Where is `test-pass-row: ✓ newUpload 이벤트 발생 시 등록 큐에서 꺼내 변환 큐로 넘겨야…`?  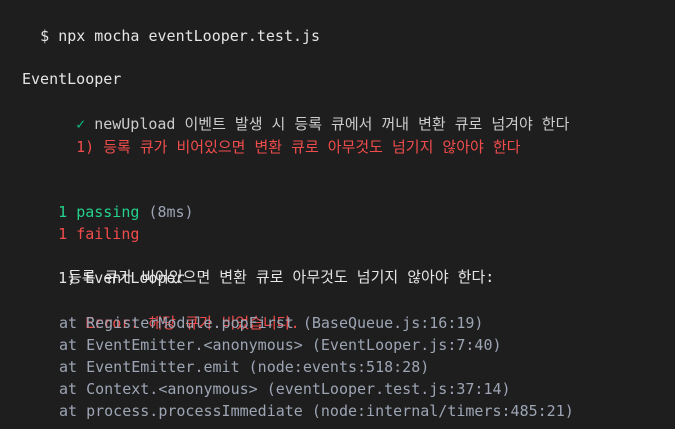
test-pass-row: ✓ newUpload 이벤트 발생 시 등록 큐에서 꺼내 변환 큐로 넘겨야… is located at coordinates (304, 111).